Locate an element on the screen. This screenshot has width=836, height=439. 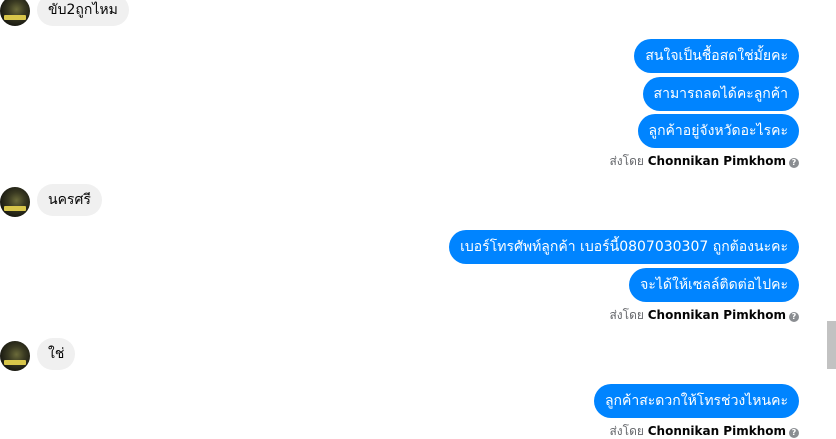
outgoing-message: ลูกค้าอยู่จังหวัดอะไรคะ is located at coordinates (718, 131).